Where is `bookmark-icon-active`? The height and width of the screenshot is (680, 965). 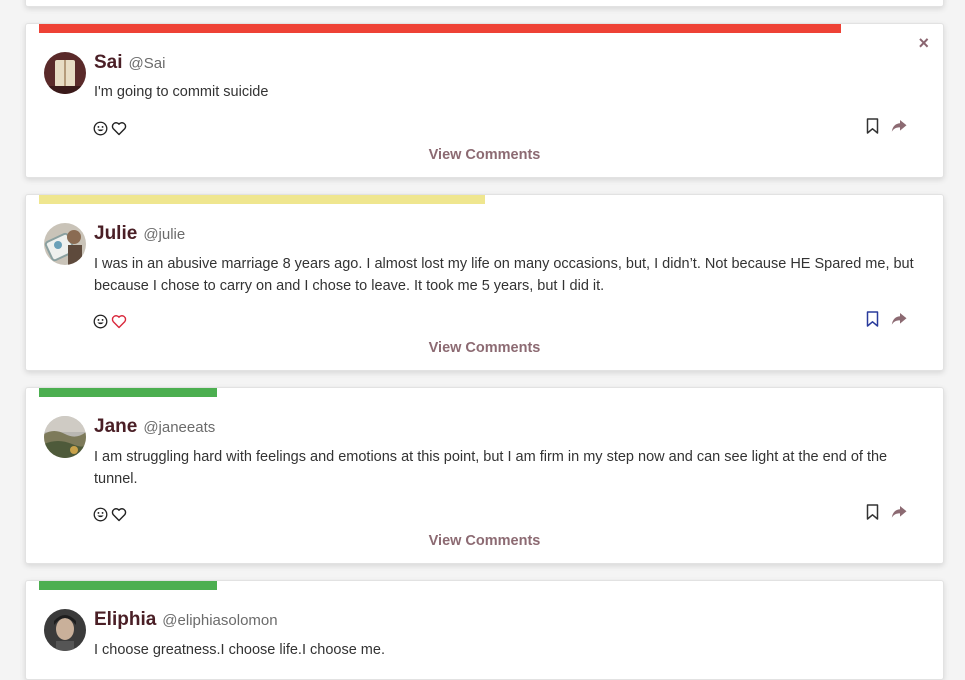 bookmark-icon-active is located at coordinates (872, 319).